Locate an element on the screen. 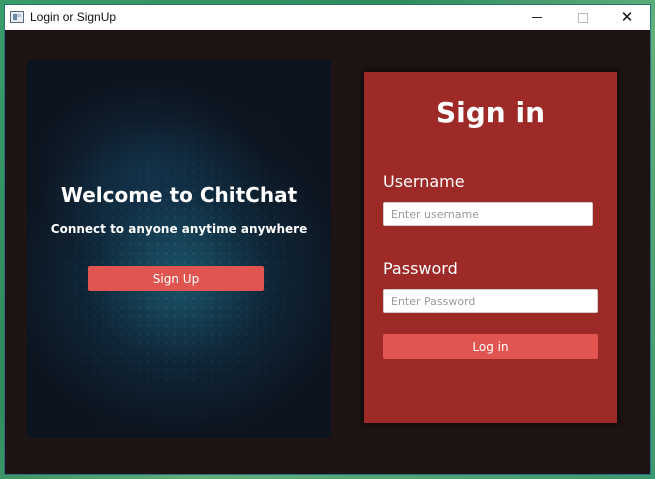 This screenshot has width=655, height=479. app-window-icon is located at coordinates (17, 17).